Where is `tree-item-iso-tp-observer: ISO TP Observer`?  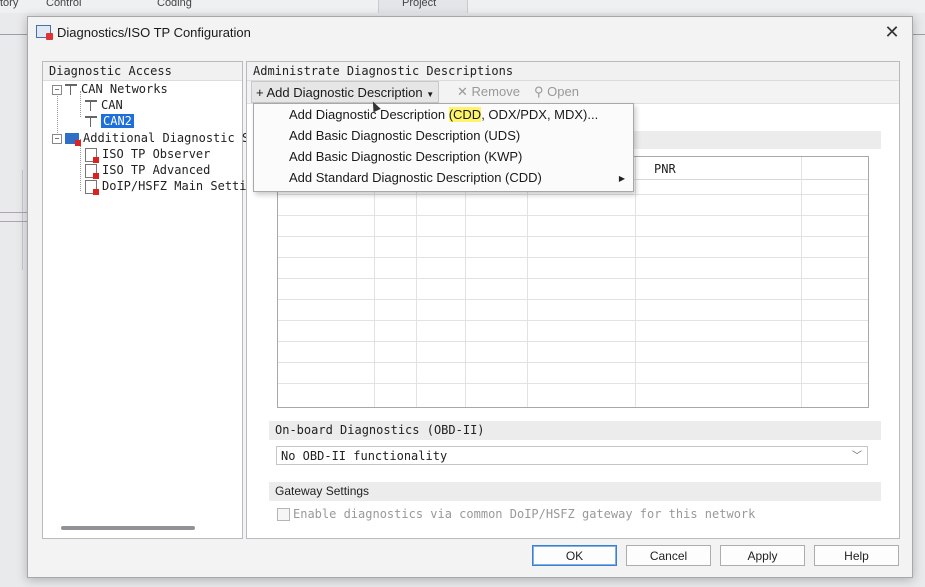 tree-item-iso-tp-observer: ISO TP Observer is located at coordinates (148, 154).